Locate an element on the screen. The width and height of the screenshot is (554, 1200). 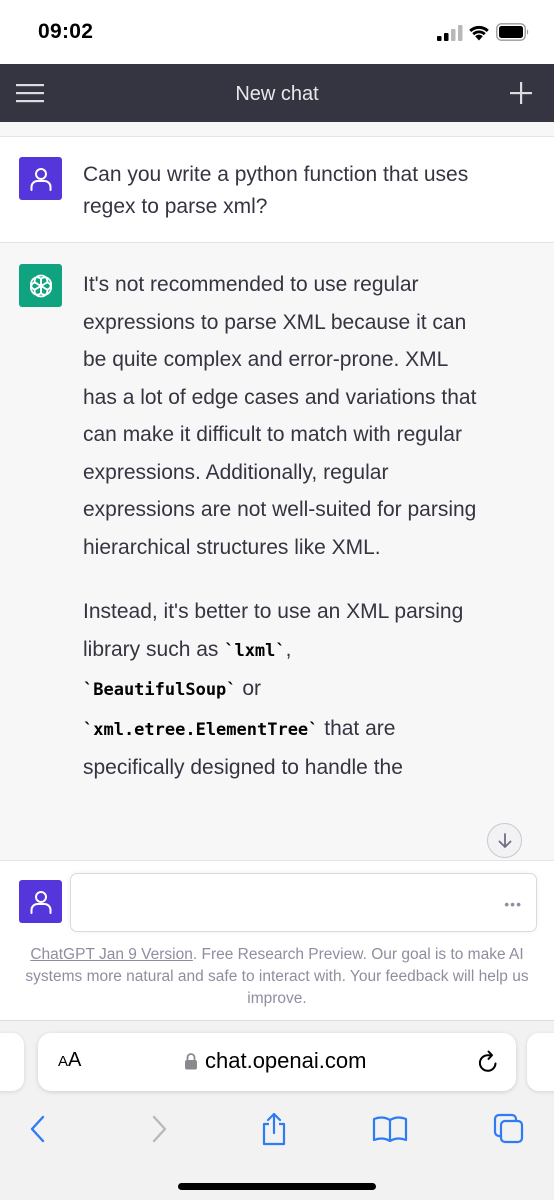
message-input is located at coordinates (303, 902).